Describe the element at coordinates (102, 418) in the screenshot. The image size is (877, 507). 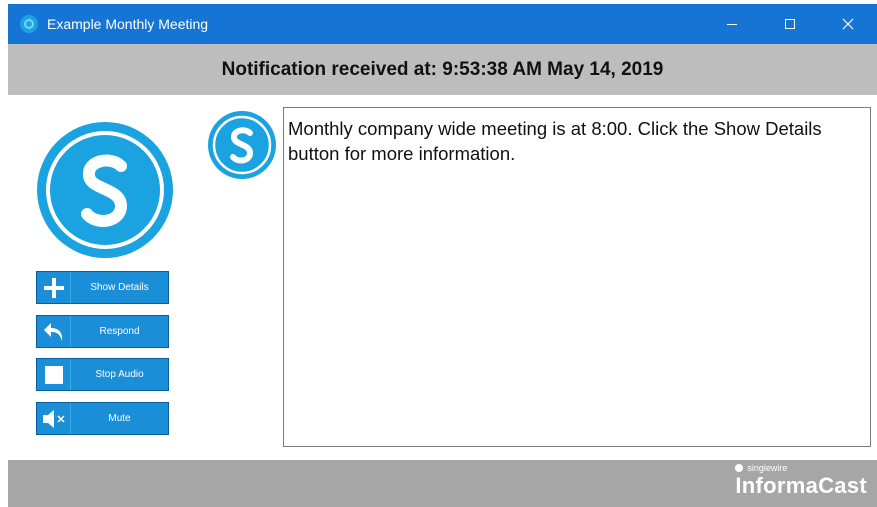
I see `mute-button: Mute` at that location.